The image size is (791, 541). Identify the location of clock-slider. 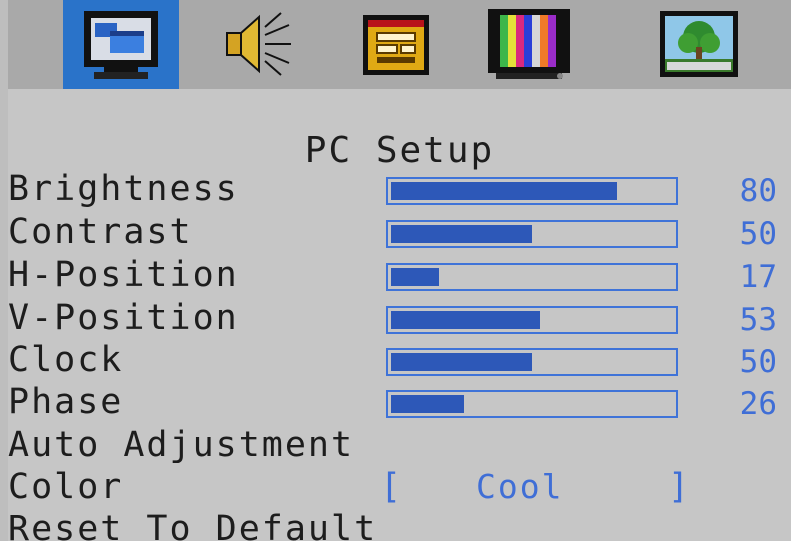
(532, 362).